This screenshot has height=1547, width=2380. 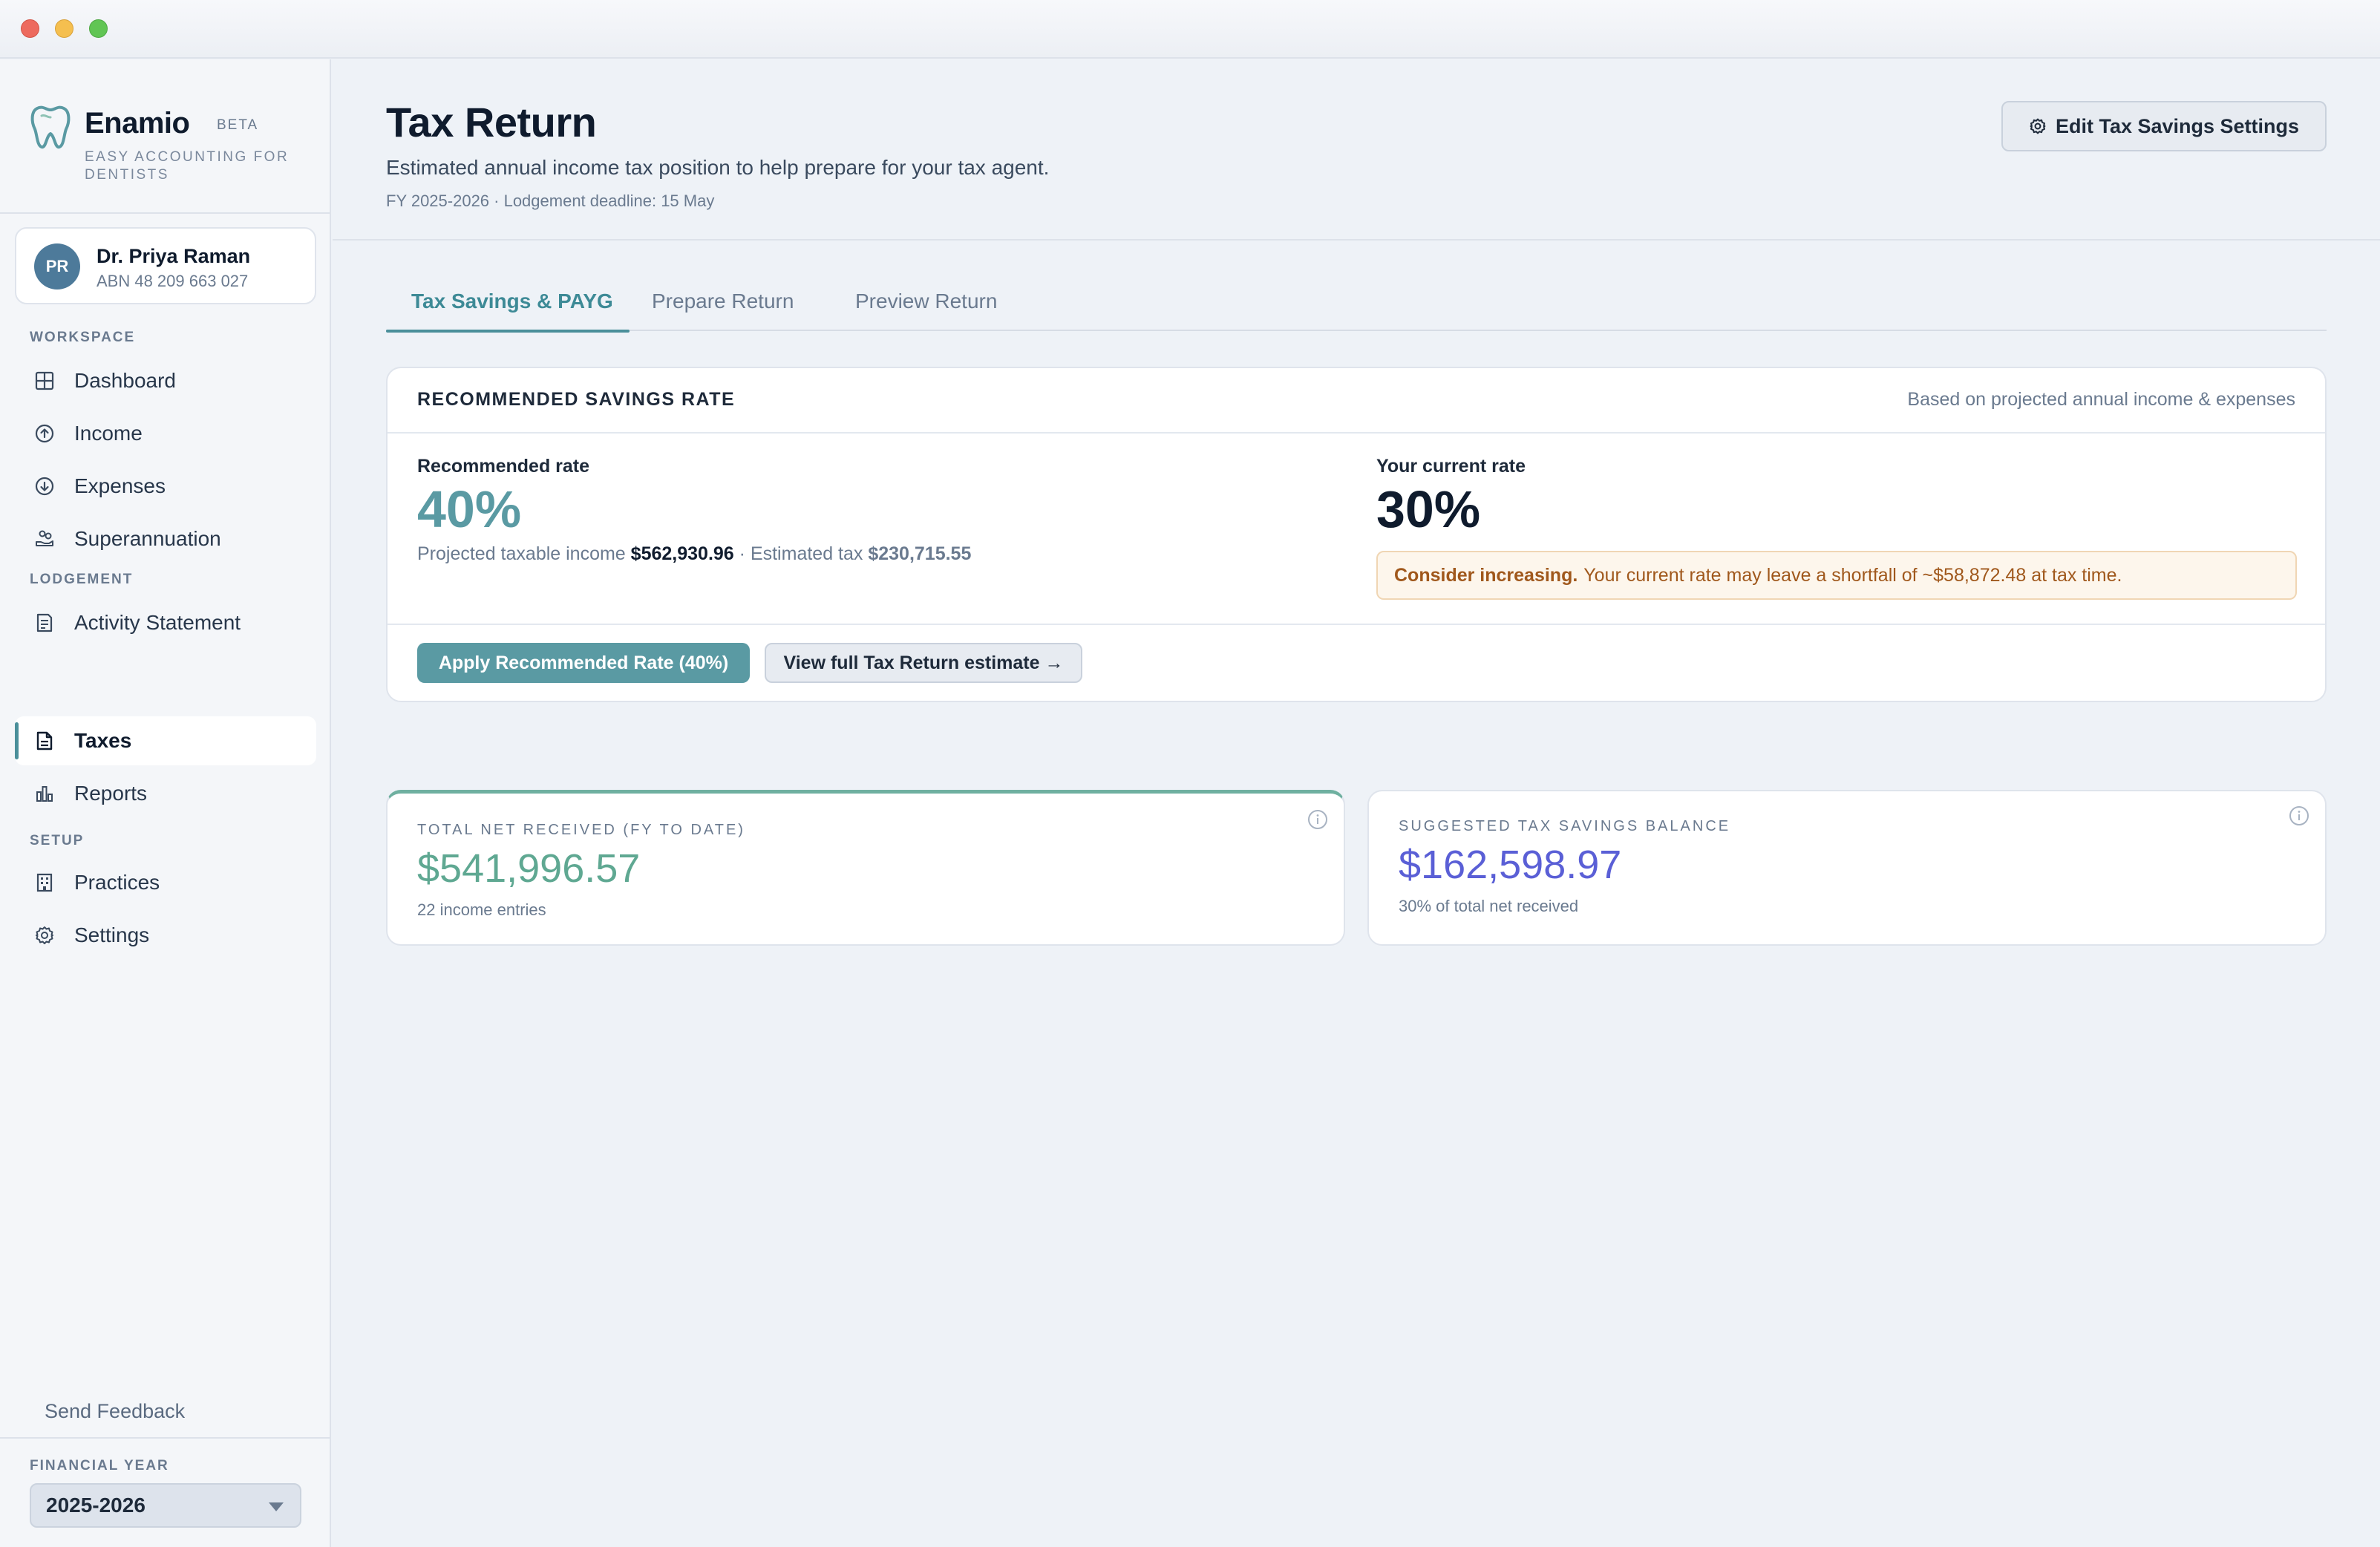 I want to click on sidebar-item-label: Taxes, so click(x=103, y=741).